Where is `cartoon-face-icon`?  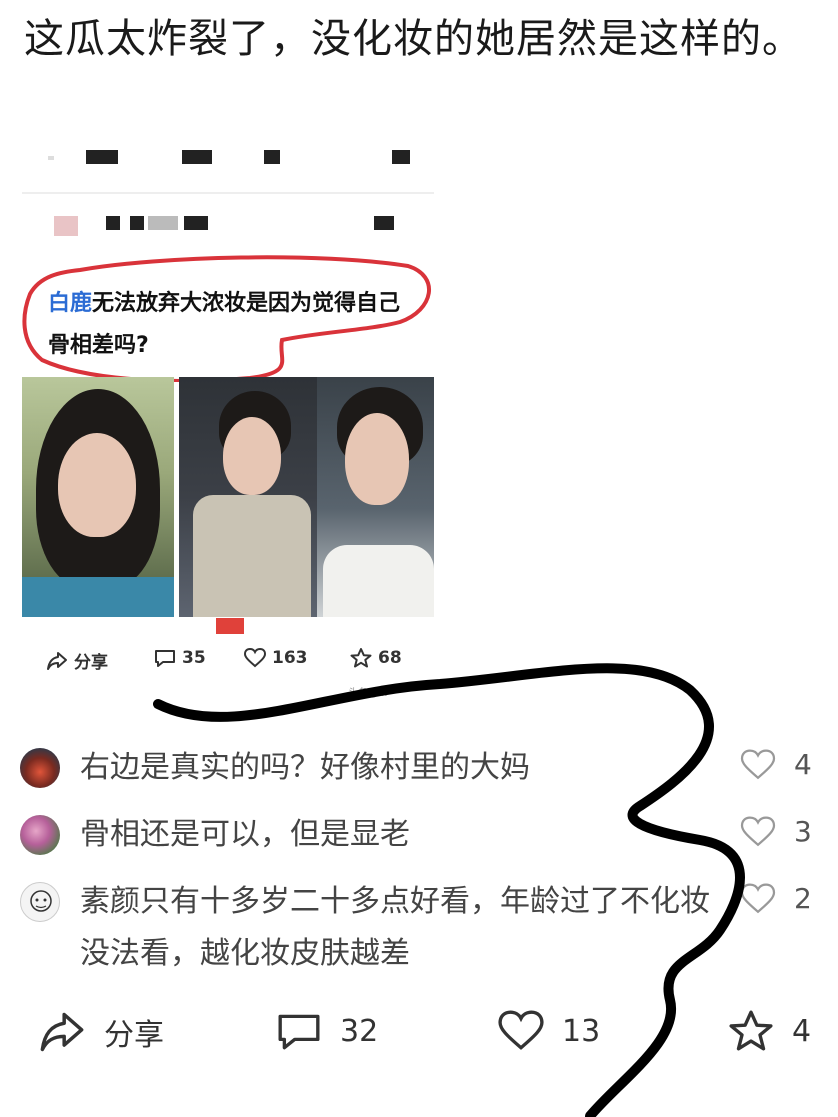
cartoon-face-icon is located at coordinates (41, 901).